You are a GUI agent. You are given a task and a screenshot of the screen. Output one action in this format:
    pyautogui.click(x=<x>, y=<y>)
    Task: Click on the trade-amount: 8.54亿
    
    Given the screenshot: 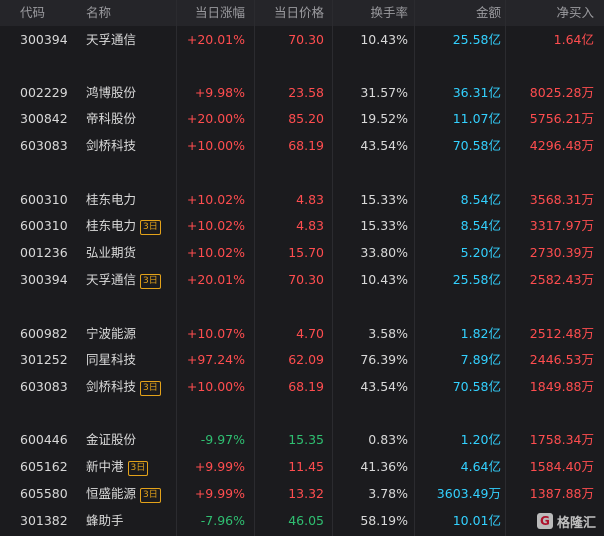 What is the action you would take?
    pyautogui.click(x=480, y=225)
    